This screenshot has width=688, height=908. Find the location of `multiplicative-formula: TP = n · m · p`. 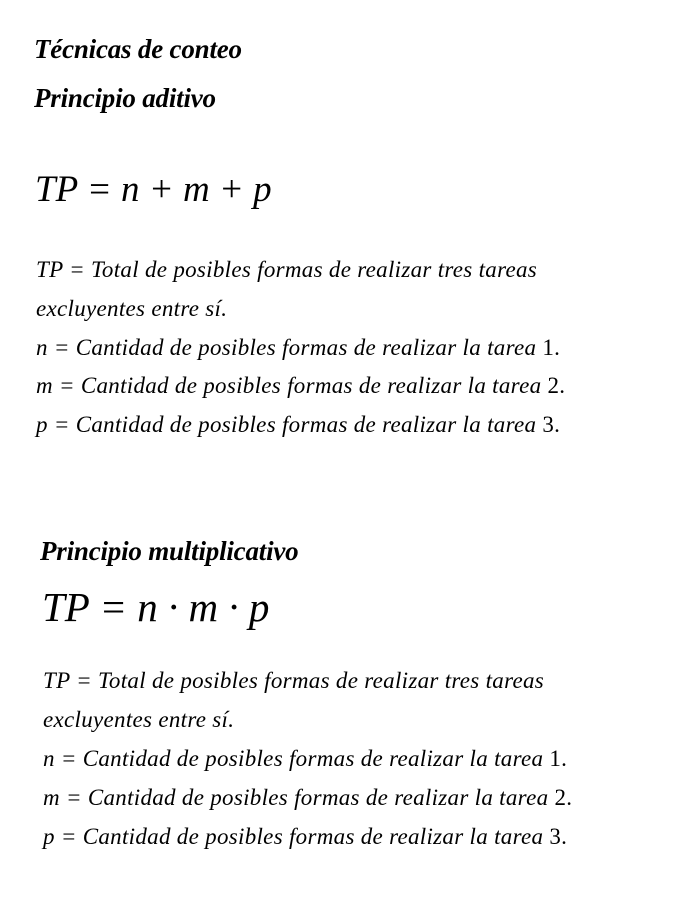

multiplicative-formula: TP = n · m · p is located at coordinates (156, 607).